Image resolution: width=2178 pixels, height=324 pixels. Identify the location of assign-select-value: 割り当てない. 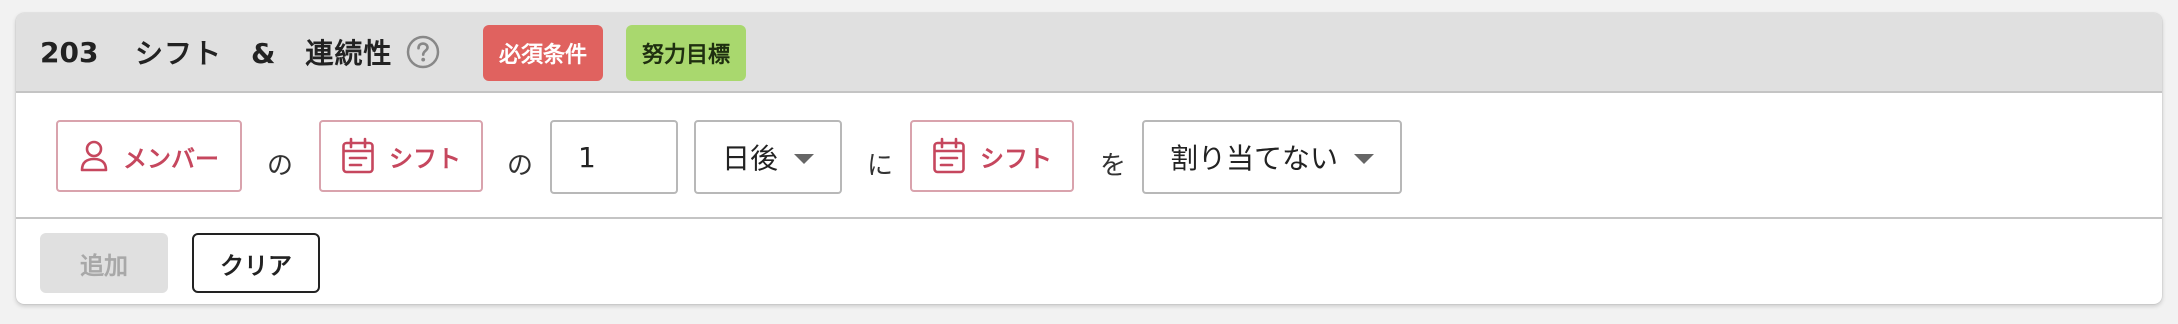
(1254, 158).